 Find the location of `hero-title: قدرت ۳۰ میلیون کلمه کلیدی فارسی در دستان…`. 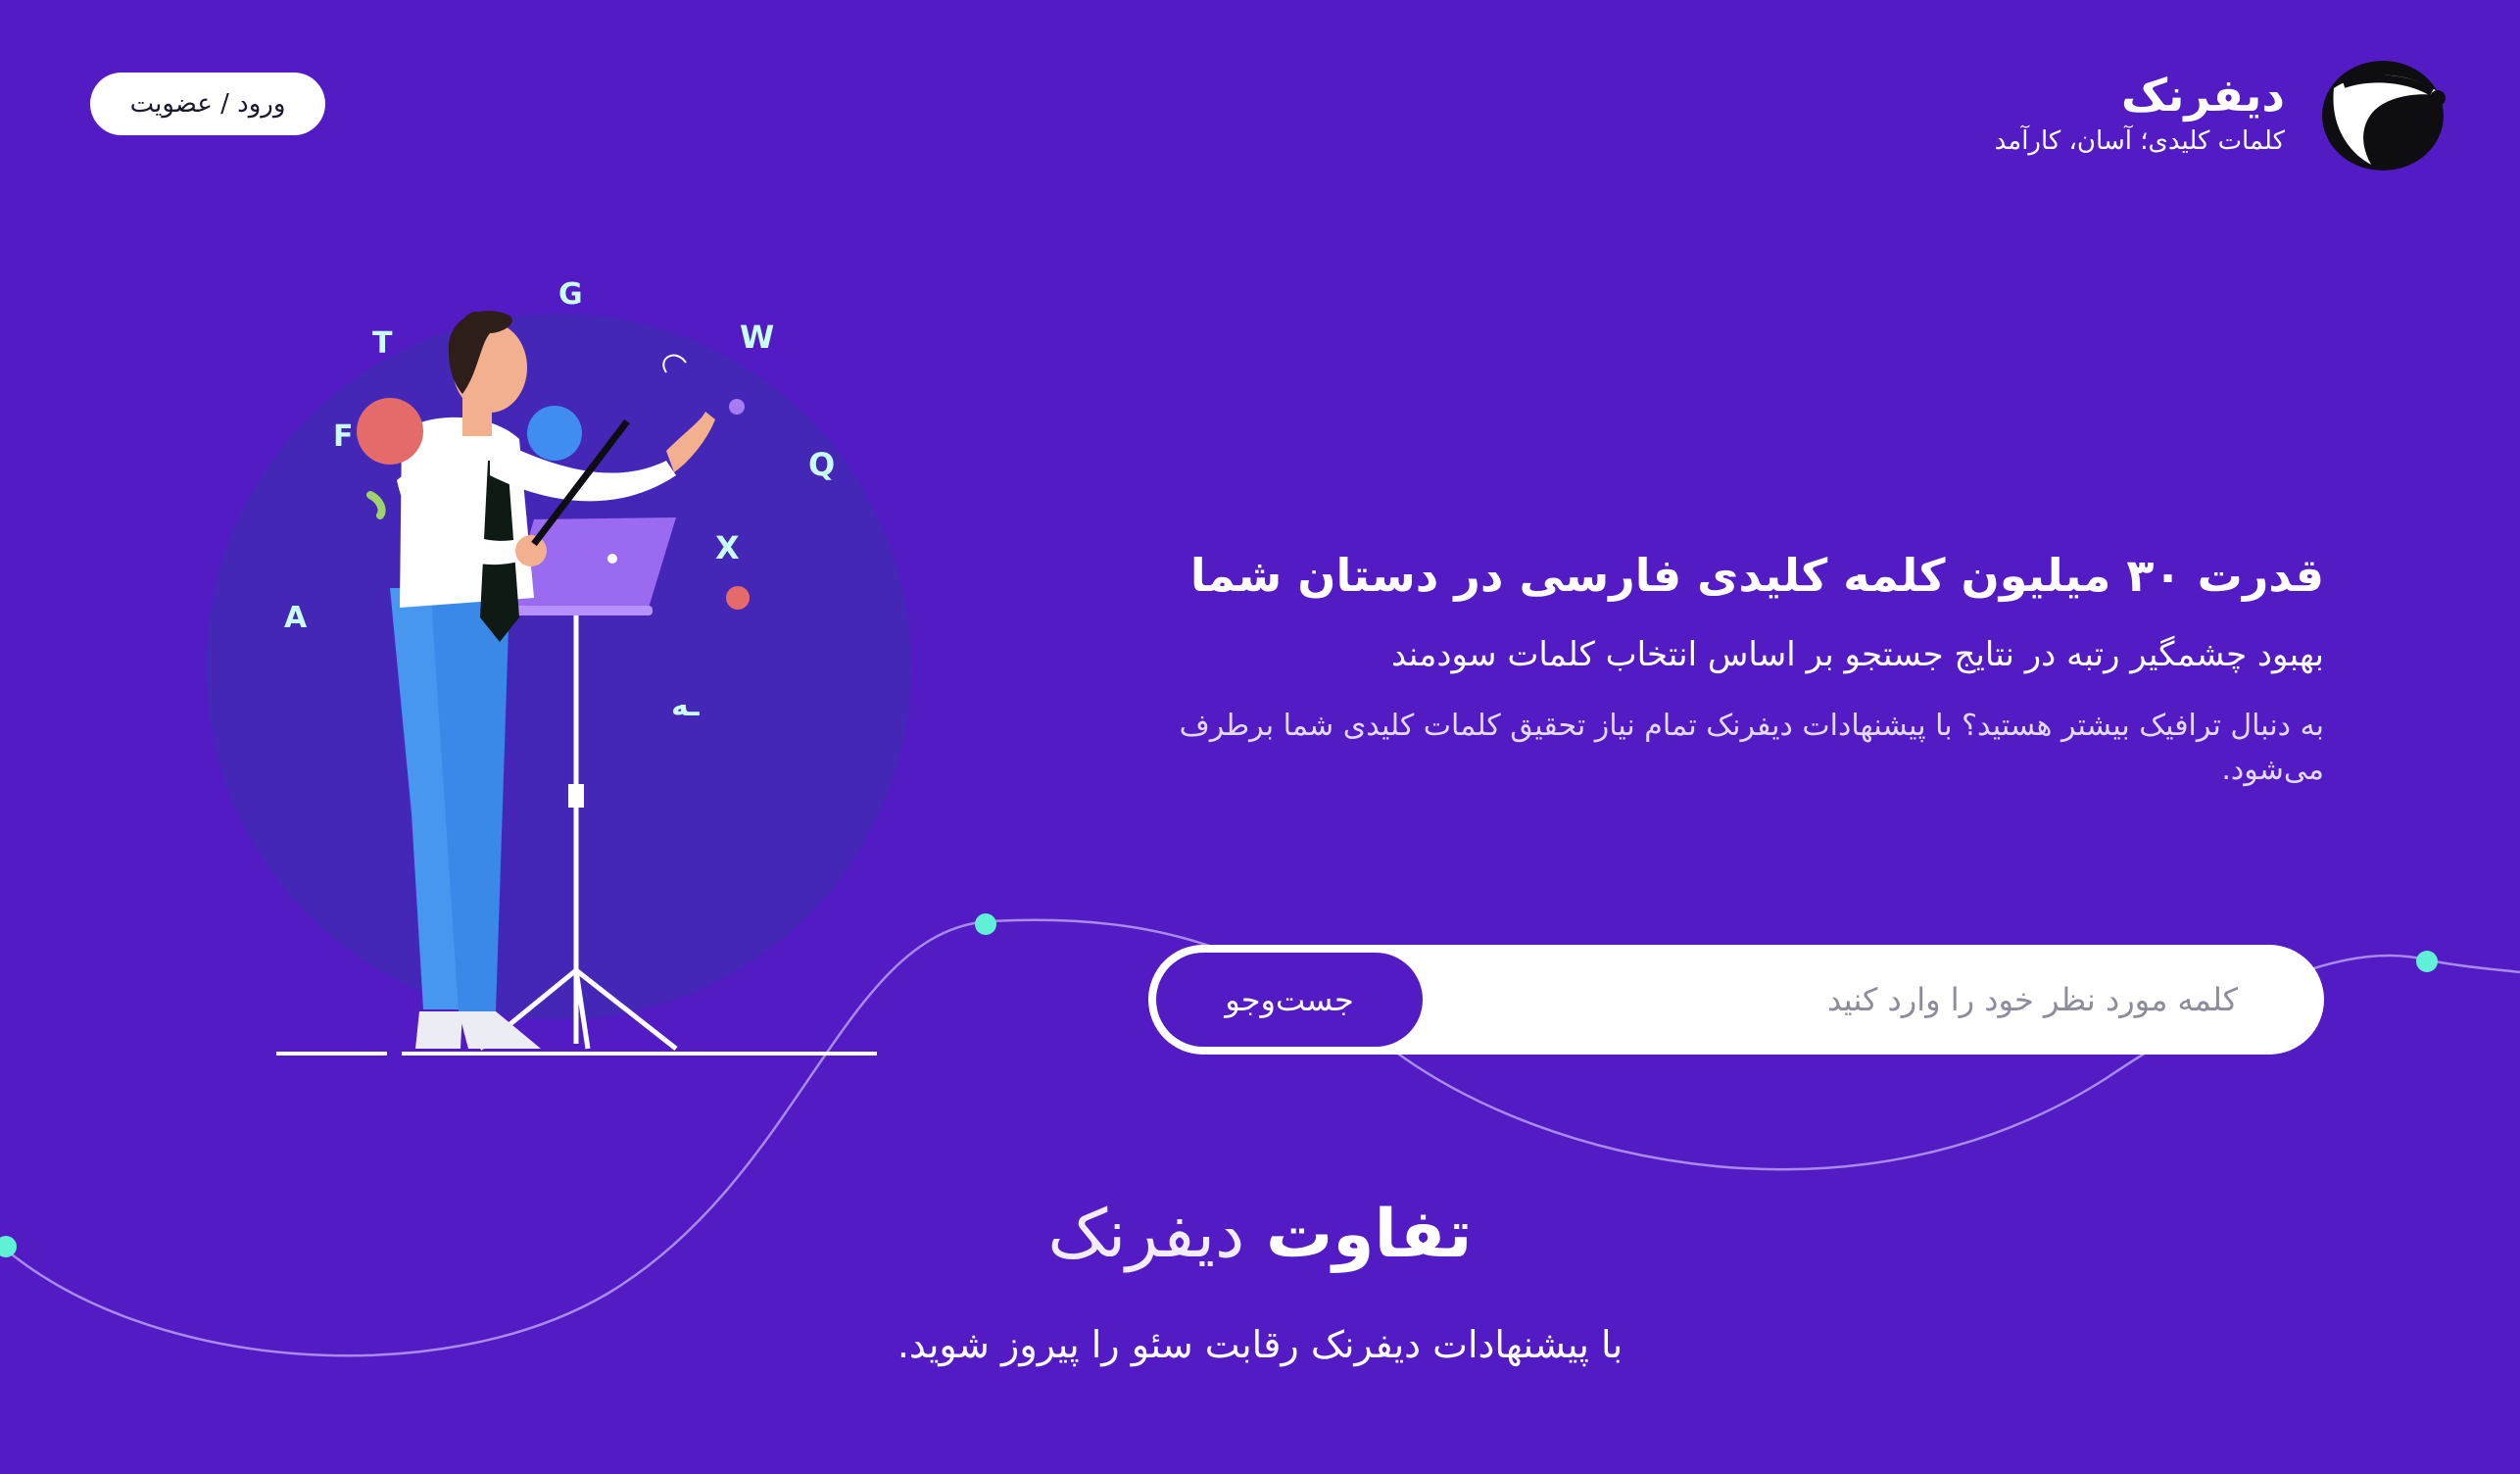

hero-title: قدرت ۳۰ میلیون کلمه کلیدی فارسی در دستان… is located at coordinates (1756, 575).